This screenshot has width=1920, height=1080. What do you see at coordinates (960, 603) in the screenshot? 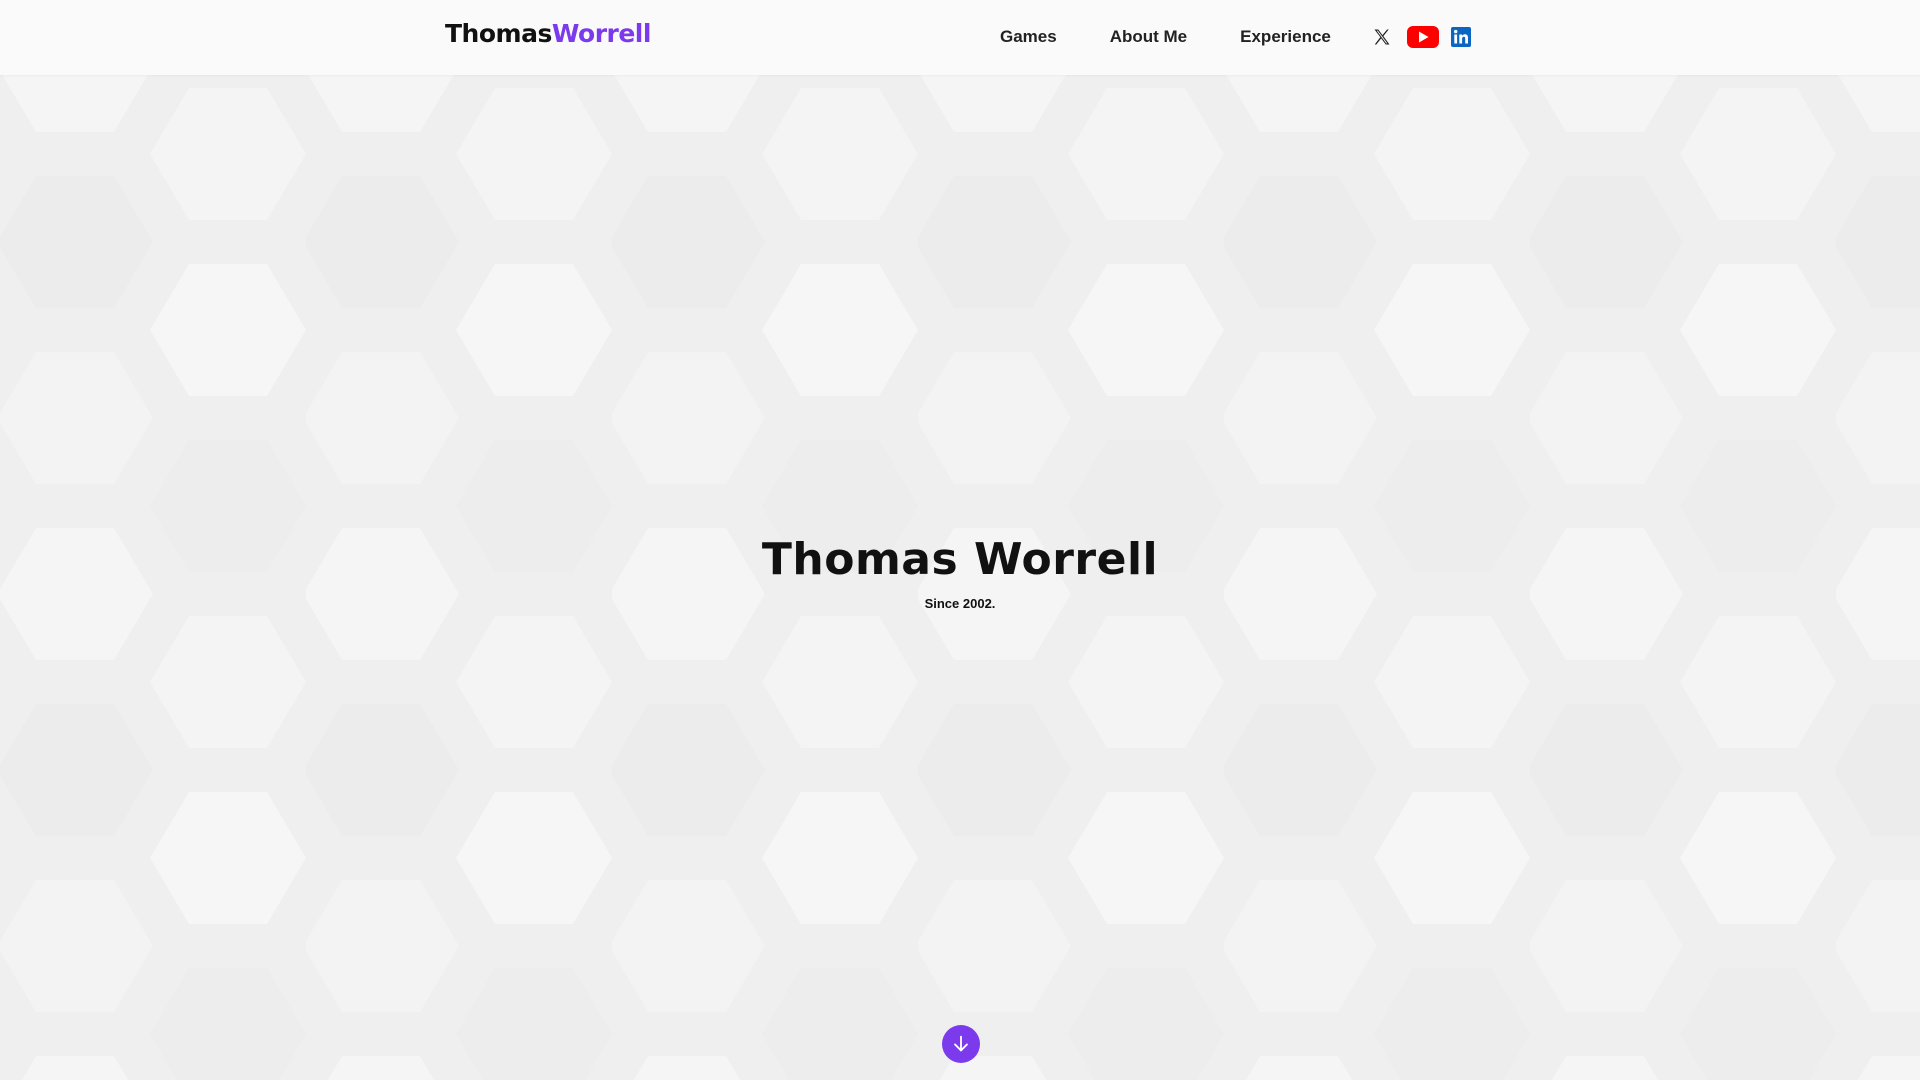
I see `hero-subtitle: Since 2002.` at bounding box center [960, 603].